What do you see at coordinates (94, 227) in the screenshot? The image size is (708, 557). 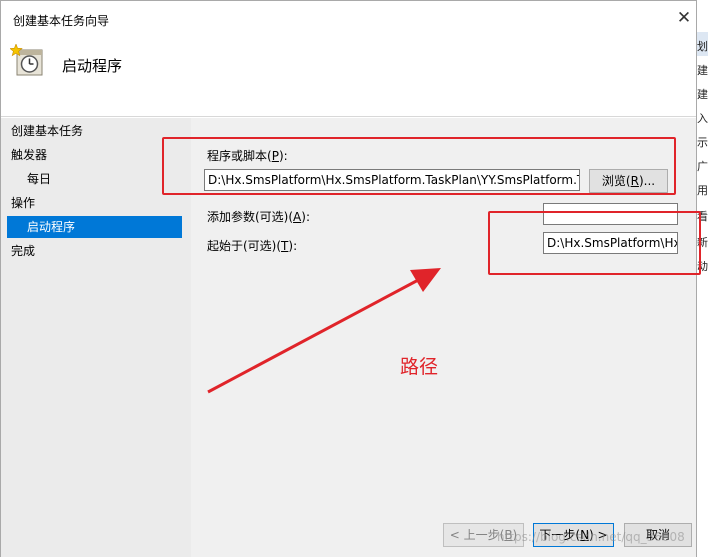 I see `nav-step-start-program: 启动程序` at bounding box center [94, 227].